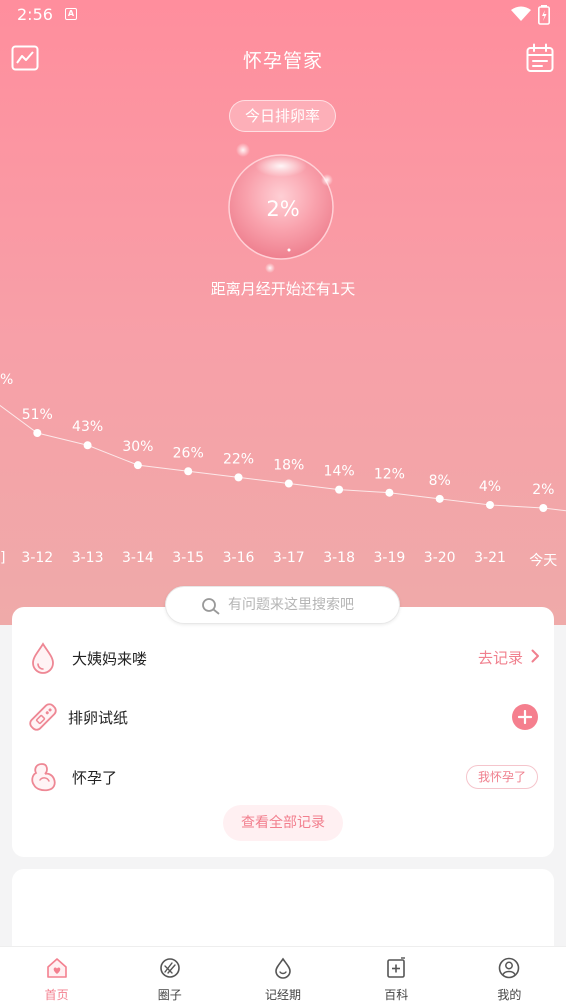 The image size is (566, 1006). What do you see at coordinates (440, 558) in the screenshot?
I see `x-tick-label: 3-20` at bounding box center [440, 558].